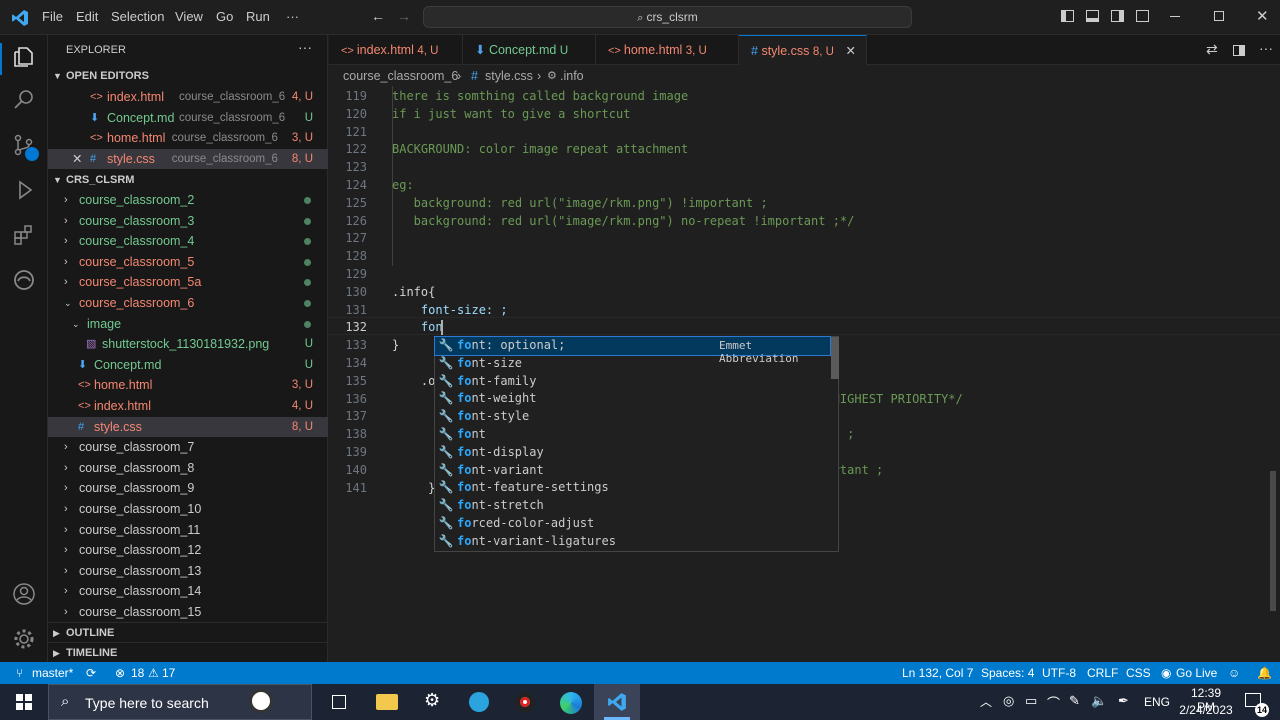  Describe the element at coordinates (617, 702) in the screenshot. I see `vscode-taskbar-active` at that location.